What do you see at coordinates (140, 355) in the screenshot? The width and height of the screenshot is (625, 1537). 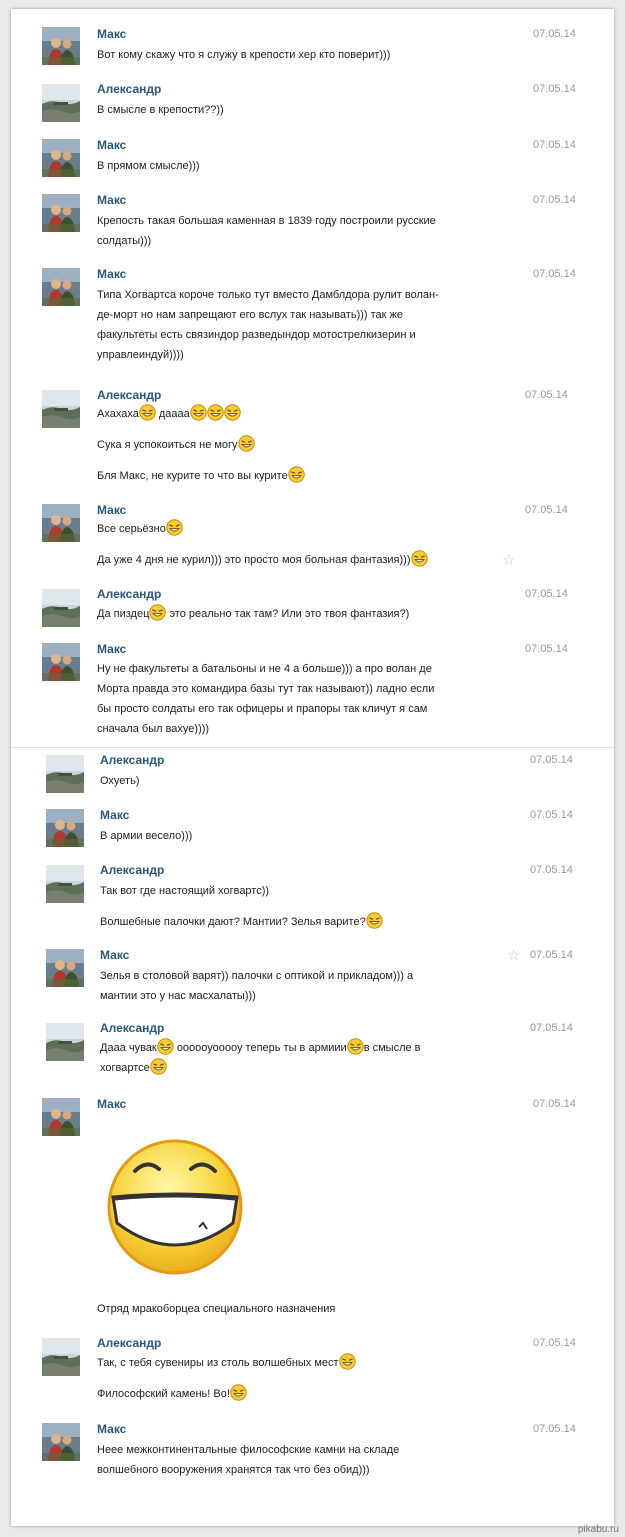 I see `message-text: управлеиндуй))))` at bounding box center [140, 355].